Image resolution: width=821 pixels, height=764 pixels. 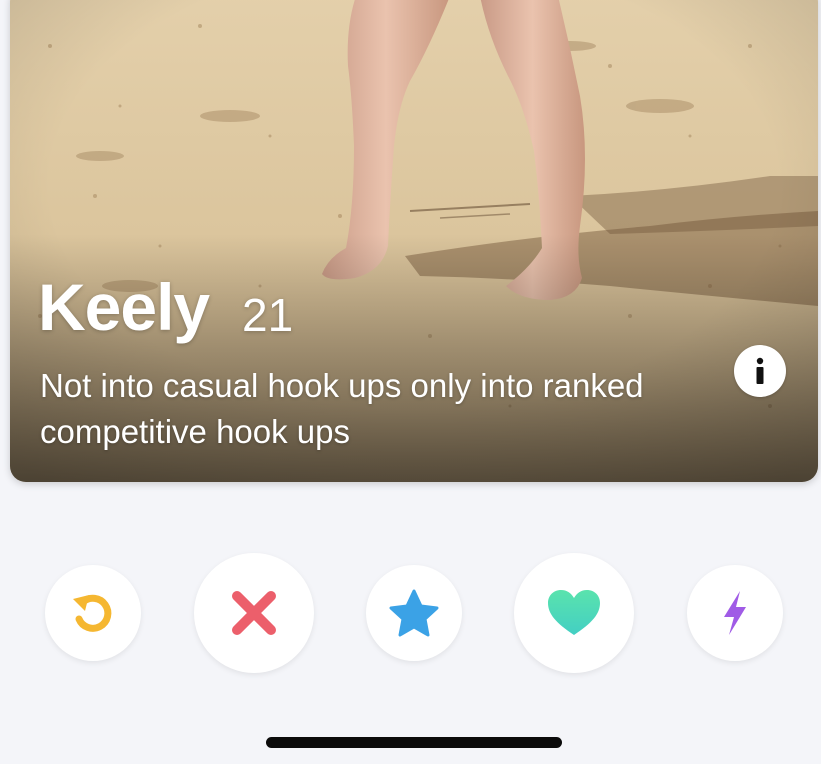 I want to click on nope-button, so click(x=254, y=613).